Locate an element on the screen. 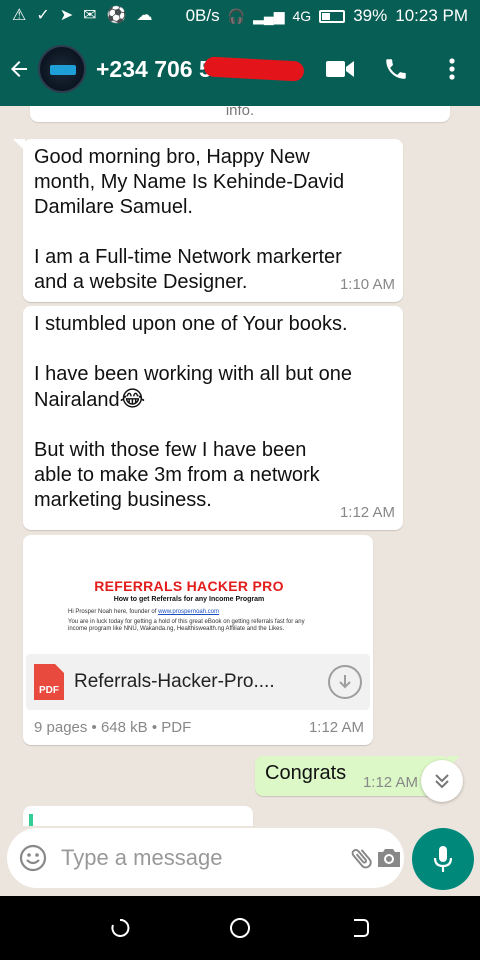 This screenshot has height=960, width=480. home-button is located at coordinates (240, 928).